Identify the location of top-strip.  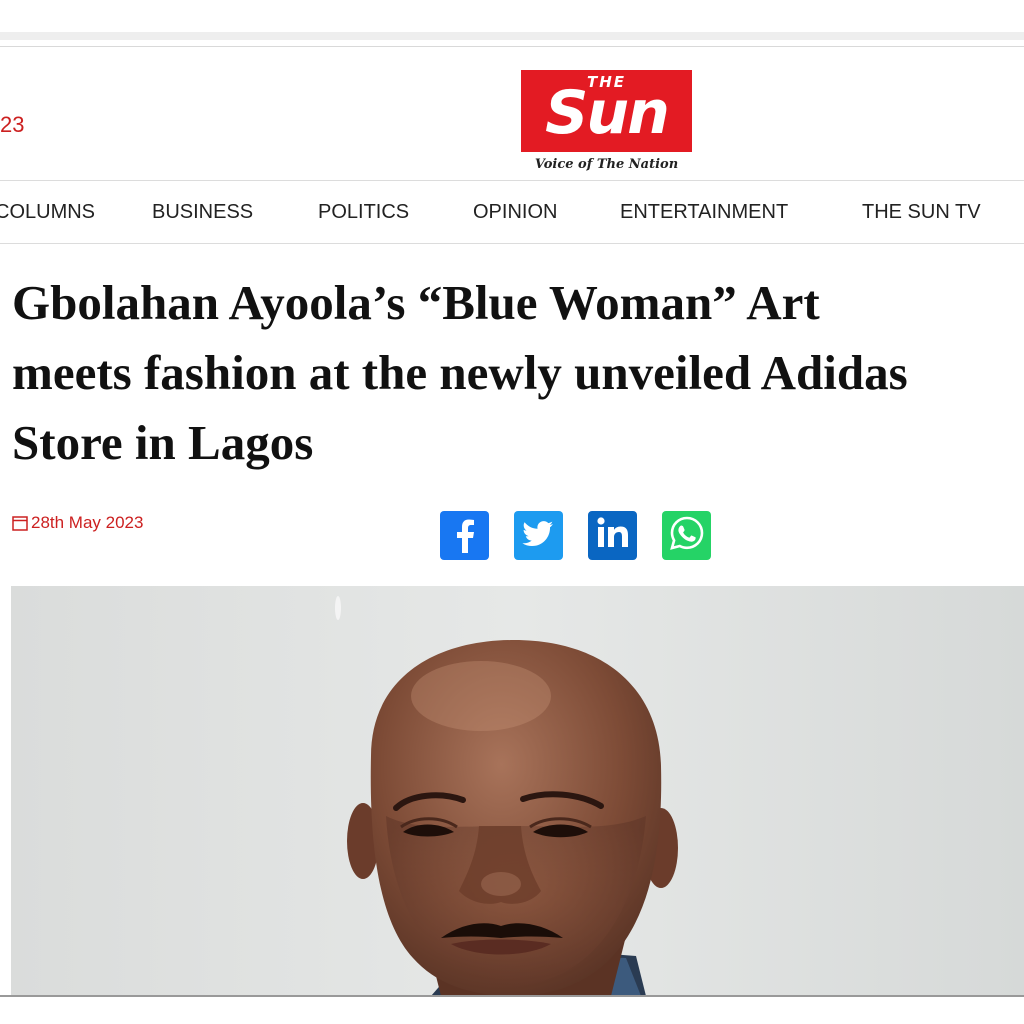
(512, 36).